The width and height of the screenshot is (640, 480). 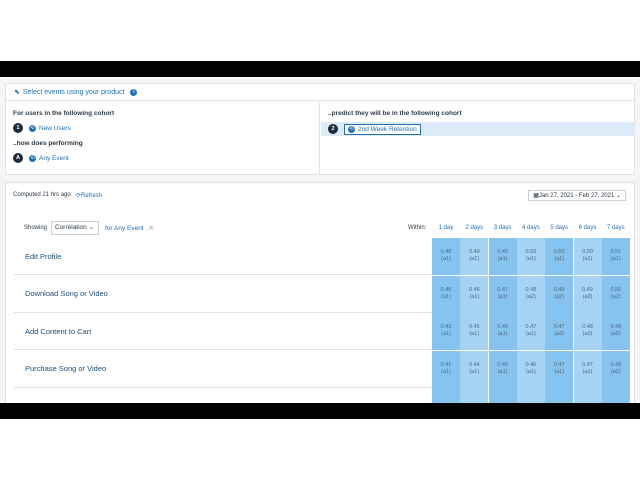 I want to click on letterbox-bottom, so click(x=320, y=411).